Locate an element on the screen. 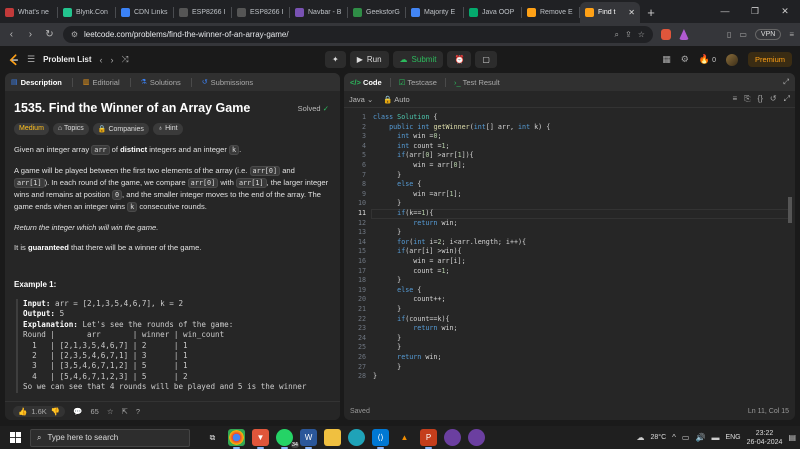  browser-tab: GeeksforG is located at coordinates (377, 12).